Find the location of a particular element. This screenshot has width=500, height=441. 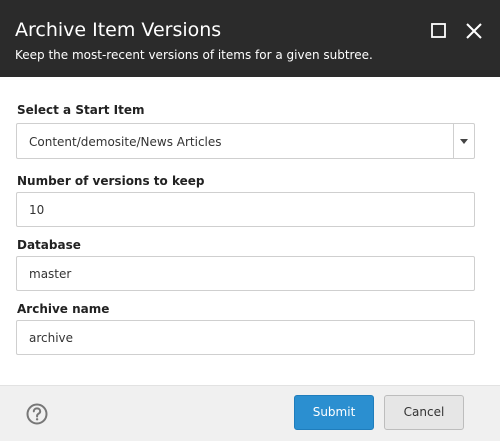

maximize-button is located at coordinates (439, 31).